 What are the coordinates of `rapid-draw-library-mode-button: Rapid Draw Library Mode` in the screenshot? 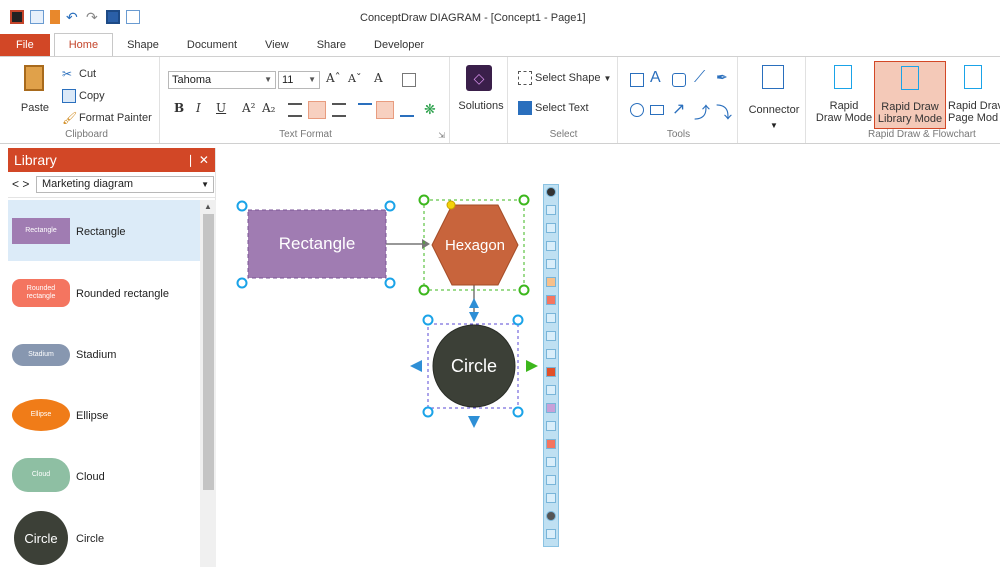 It's located at (910, 95).